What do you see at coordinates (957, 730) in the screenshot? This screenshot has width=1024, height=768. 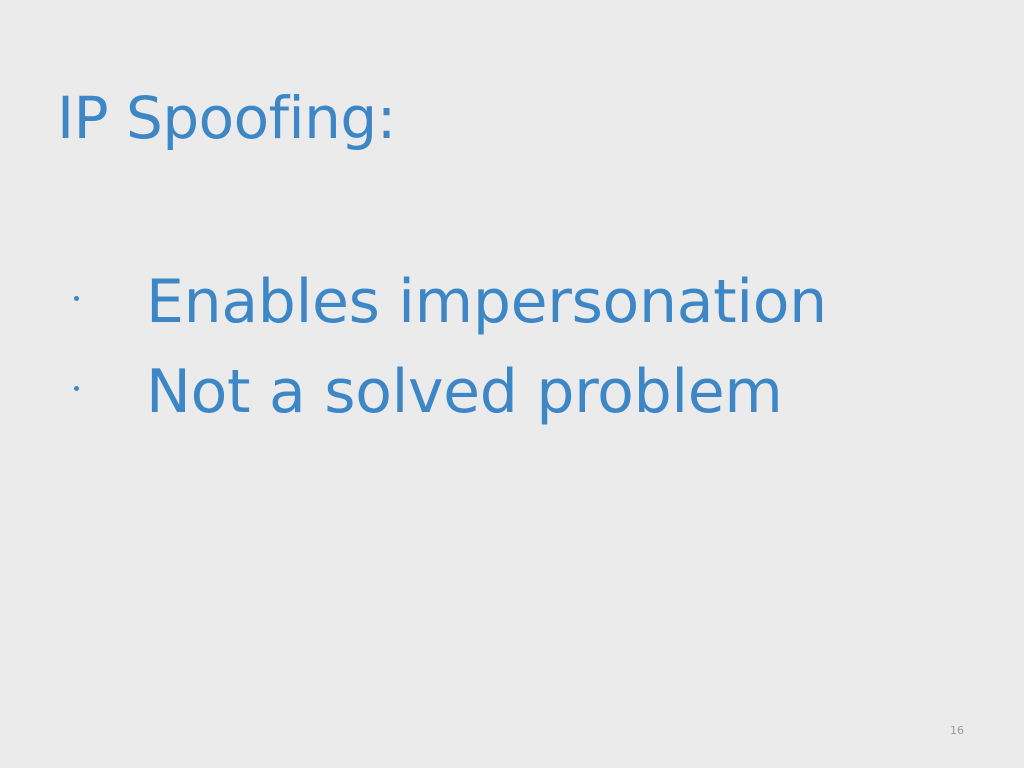 I see `slide-number: 16` at bounding box center [957, 730].